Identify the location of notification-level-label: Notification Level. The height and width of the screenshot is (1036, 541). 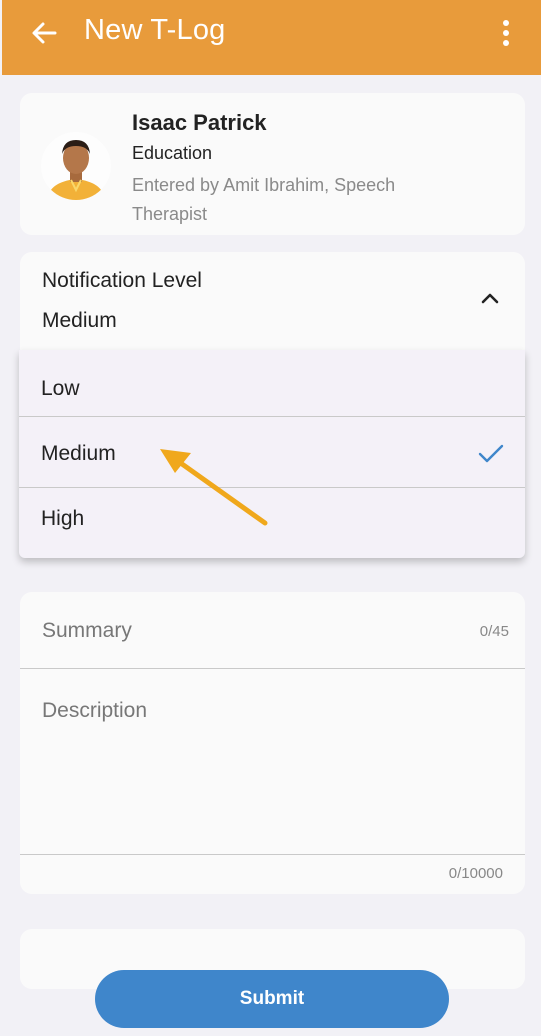
(122, 280).